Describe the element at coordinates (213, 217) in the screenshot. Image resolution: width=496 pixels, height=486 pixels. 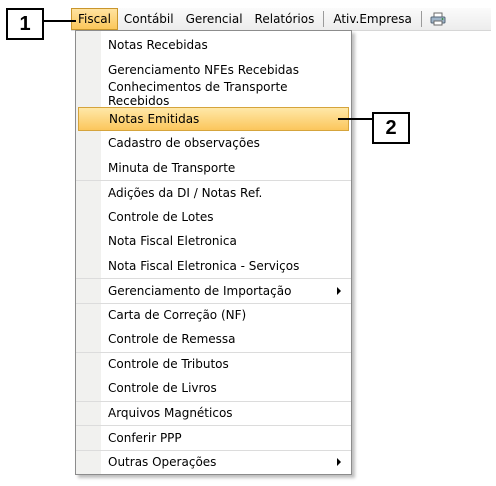
I see `menu-item-controle-lotes: Controle de Lotes` at that location.